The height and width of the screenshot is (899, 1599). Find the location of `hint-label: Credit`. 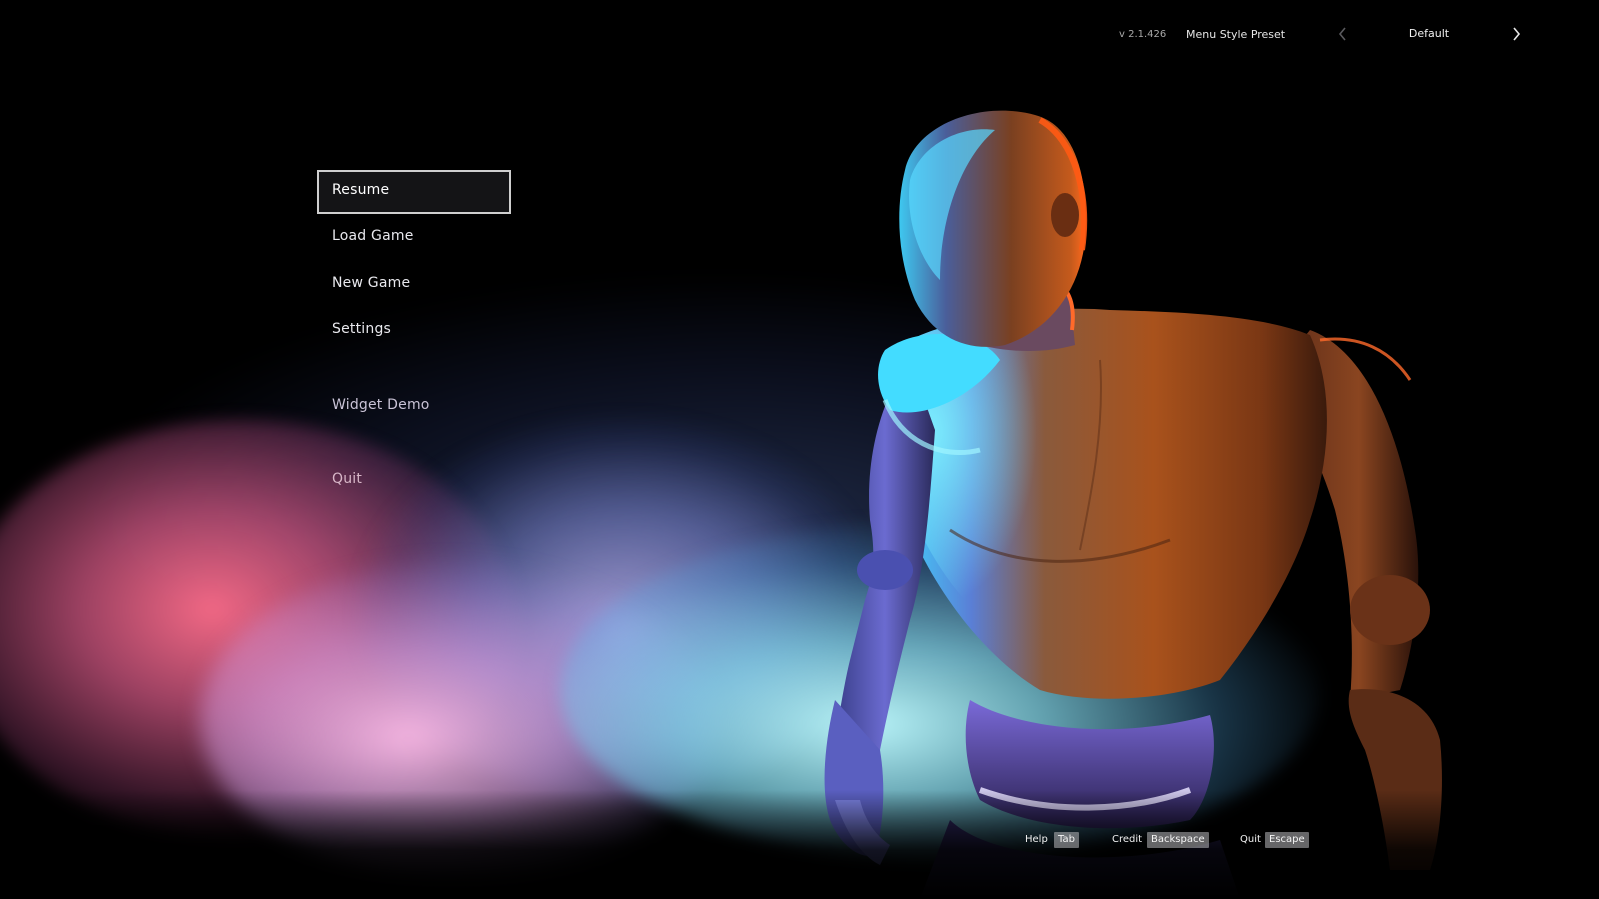

hint-label: Credit is located at coordinates (1127, 839).